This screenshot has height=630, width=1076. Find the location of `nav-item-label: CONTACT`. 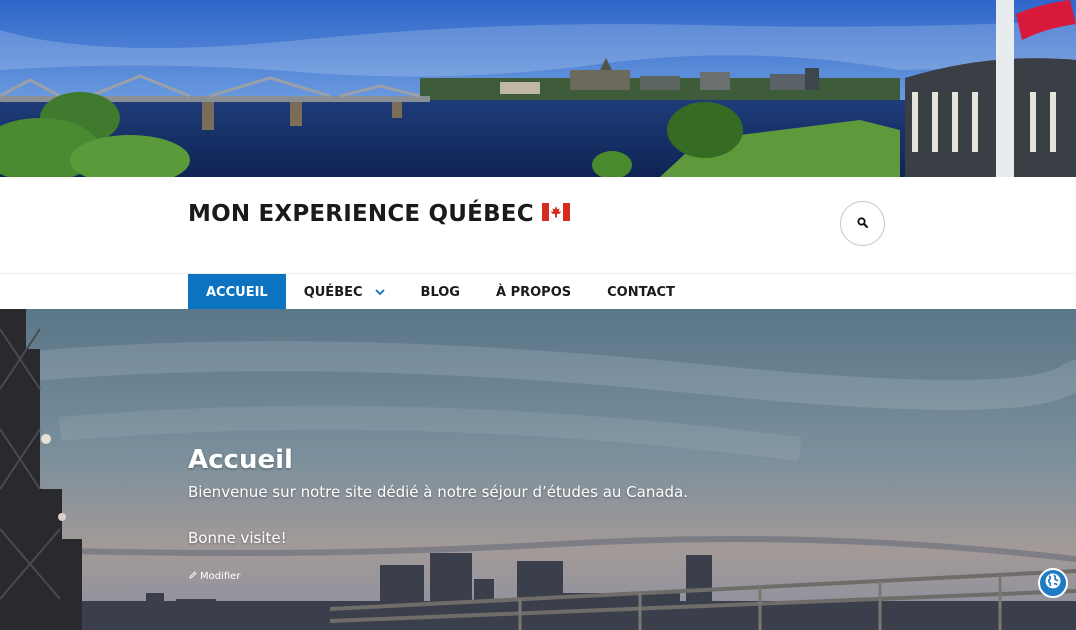

nav-item-label: CONTACT is located at coordinates (641, 292).